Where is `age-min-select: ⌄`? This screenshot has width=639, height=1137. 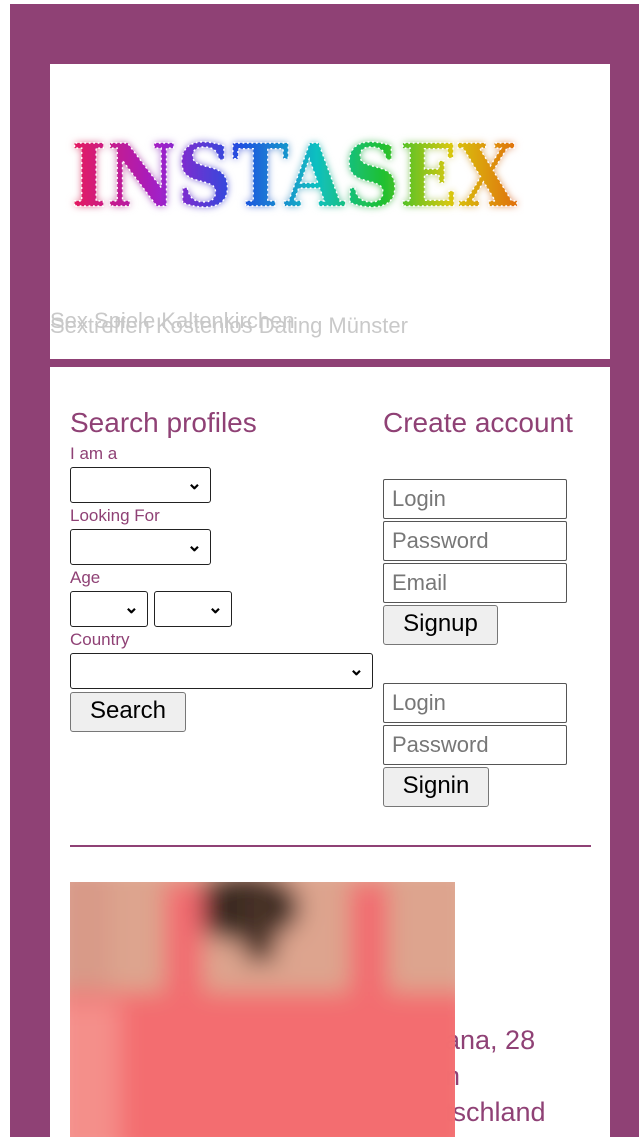 age-min-select: ⌄ is located at coordinates (109, 609).